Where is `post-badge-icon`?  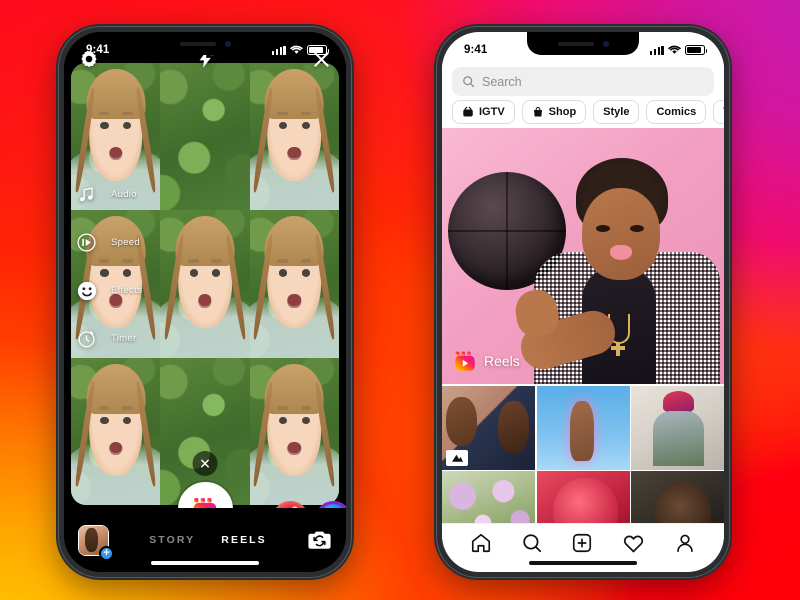
post-badge-icon is located at coordinates (457, 457).